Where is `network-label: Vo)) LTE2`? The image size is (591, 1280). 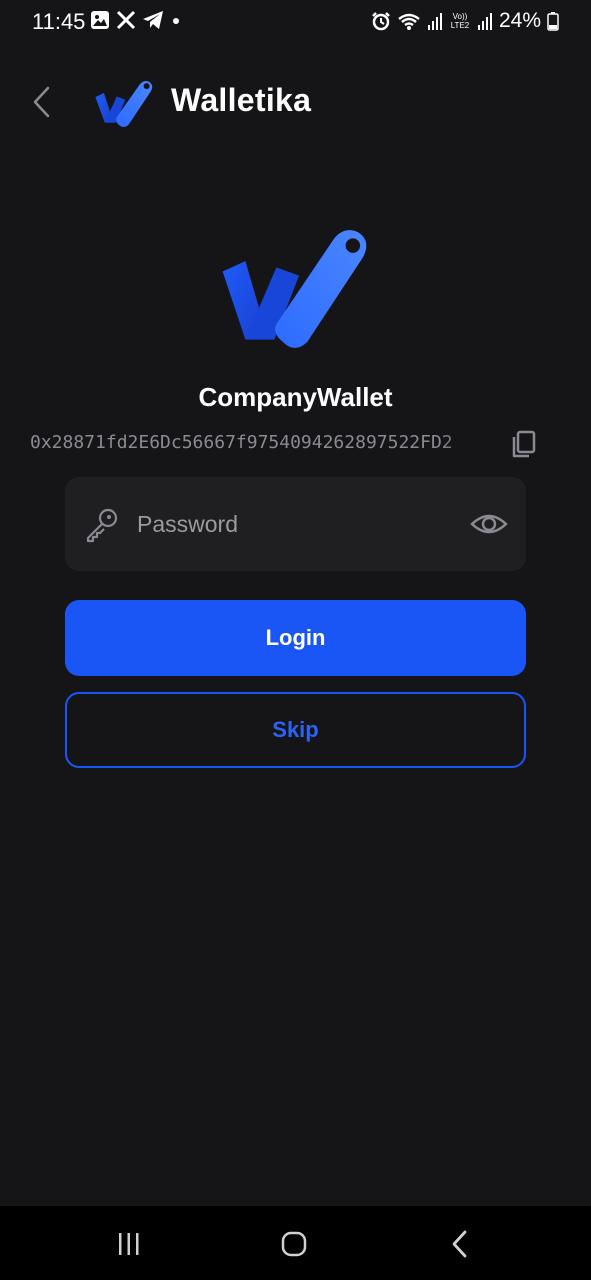
network-label: Vo)) LTE2 is located at coordinates (460, 21).